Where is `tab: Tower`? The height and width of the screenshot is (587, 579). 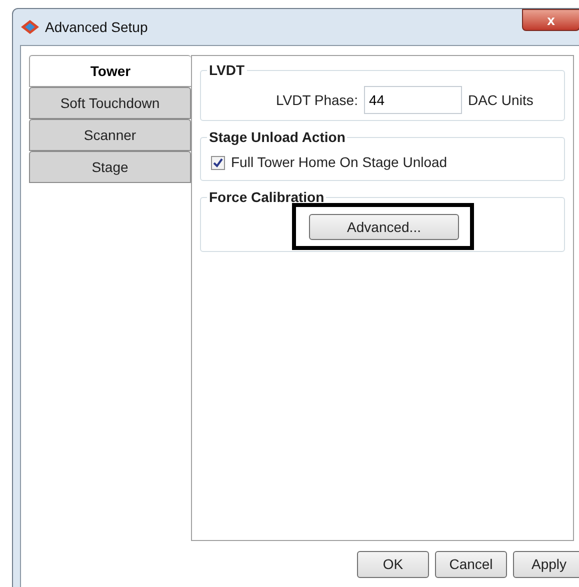
tab: Tower is located at coordinates (110, 71).